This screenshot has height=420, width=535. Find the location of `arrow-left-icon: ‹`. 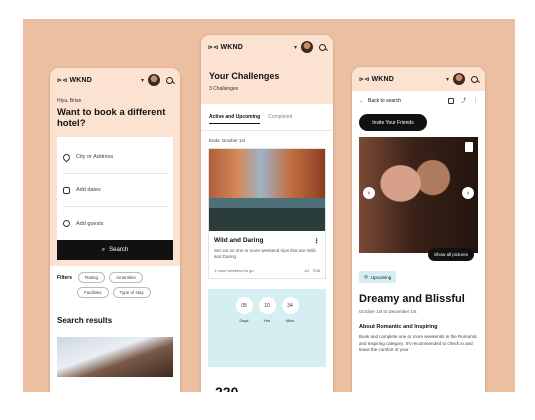

arrow-left-icon: ‹ is located at coordinates (369, 193).